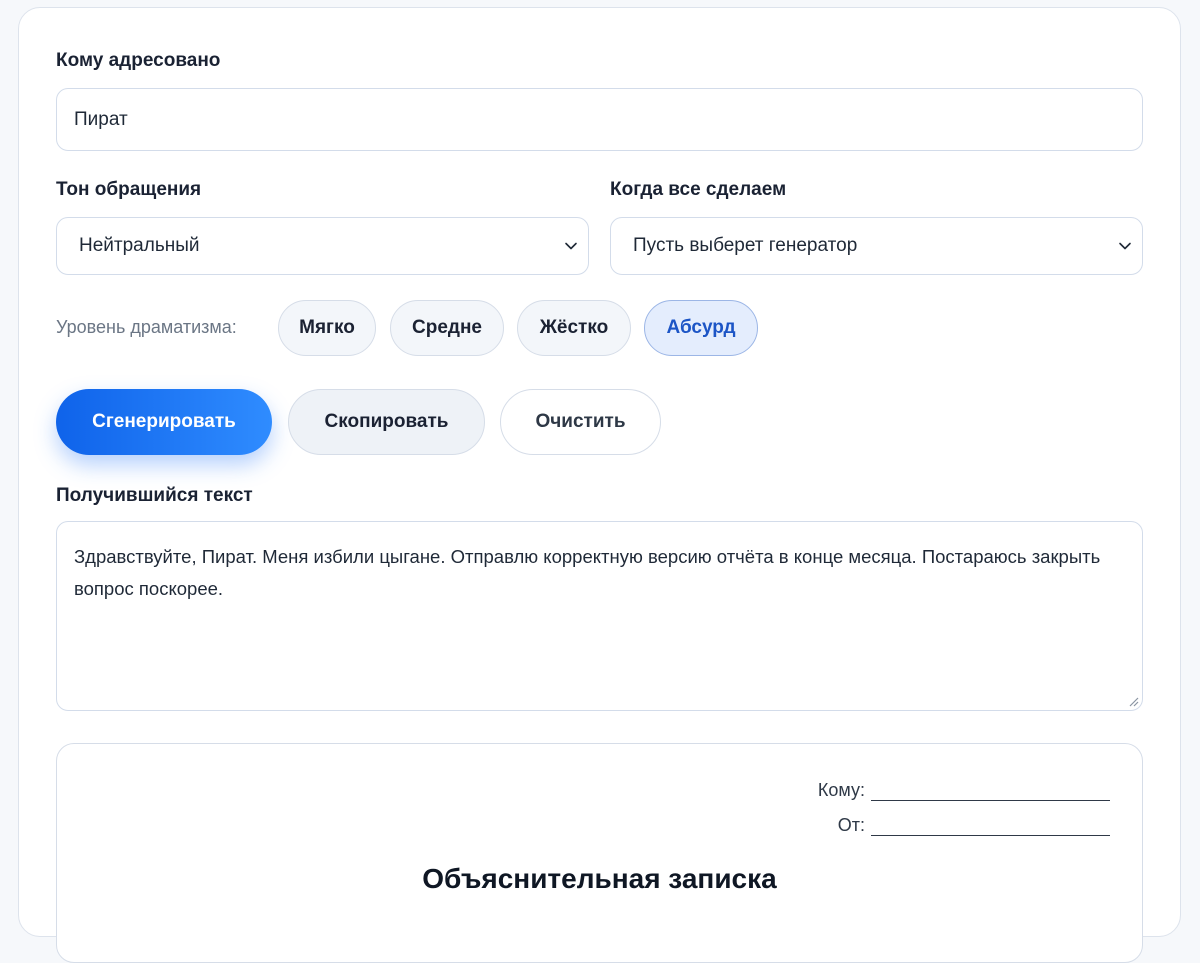 The width and height of the screenshot is (1200, 963). Describe the element at coordinates (138, 60) in the screenshot. I see `recipient-label: Кому адресовано` at that location.